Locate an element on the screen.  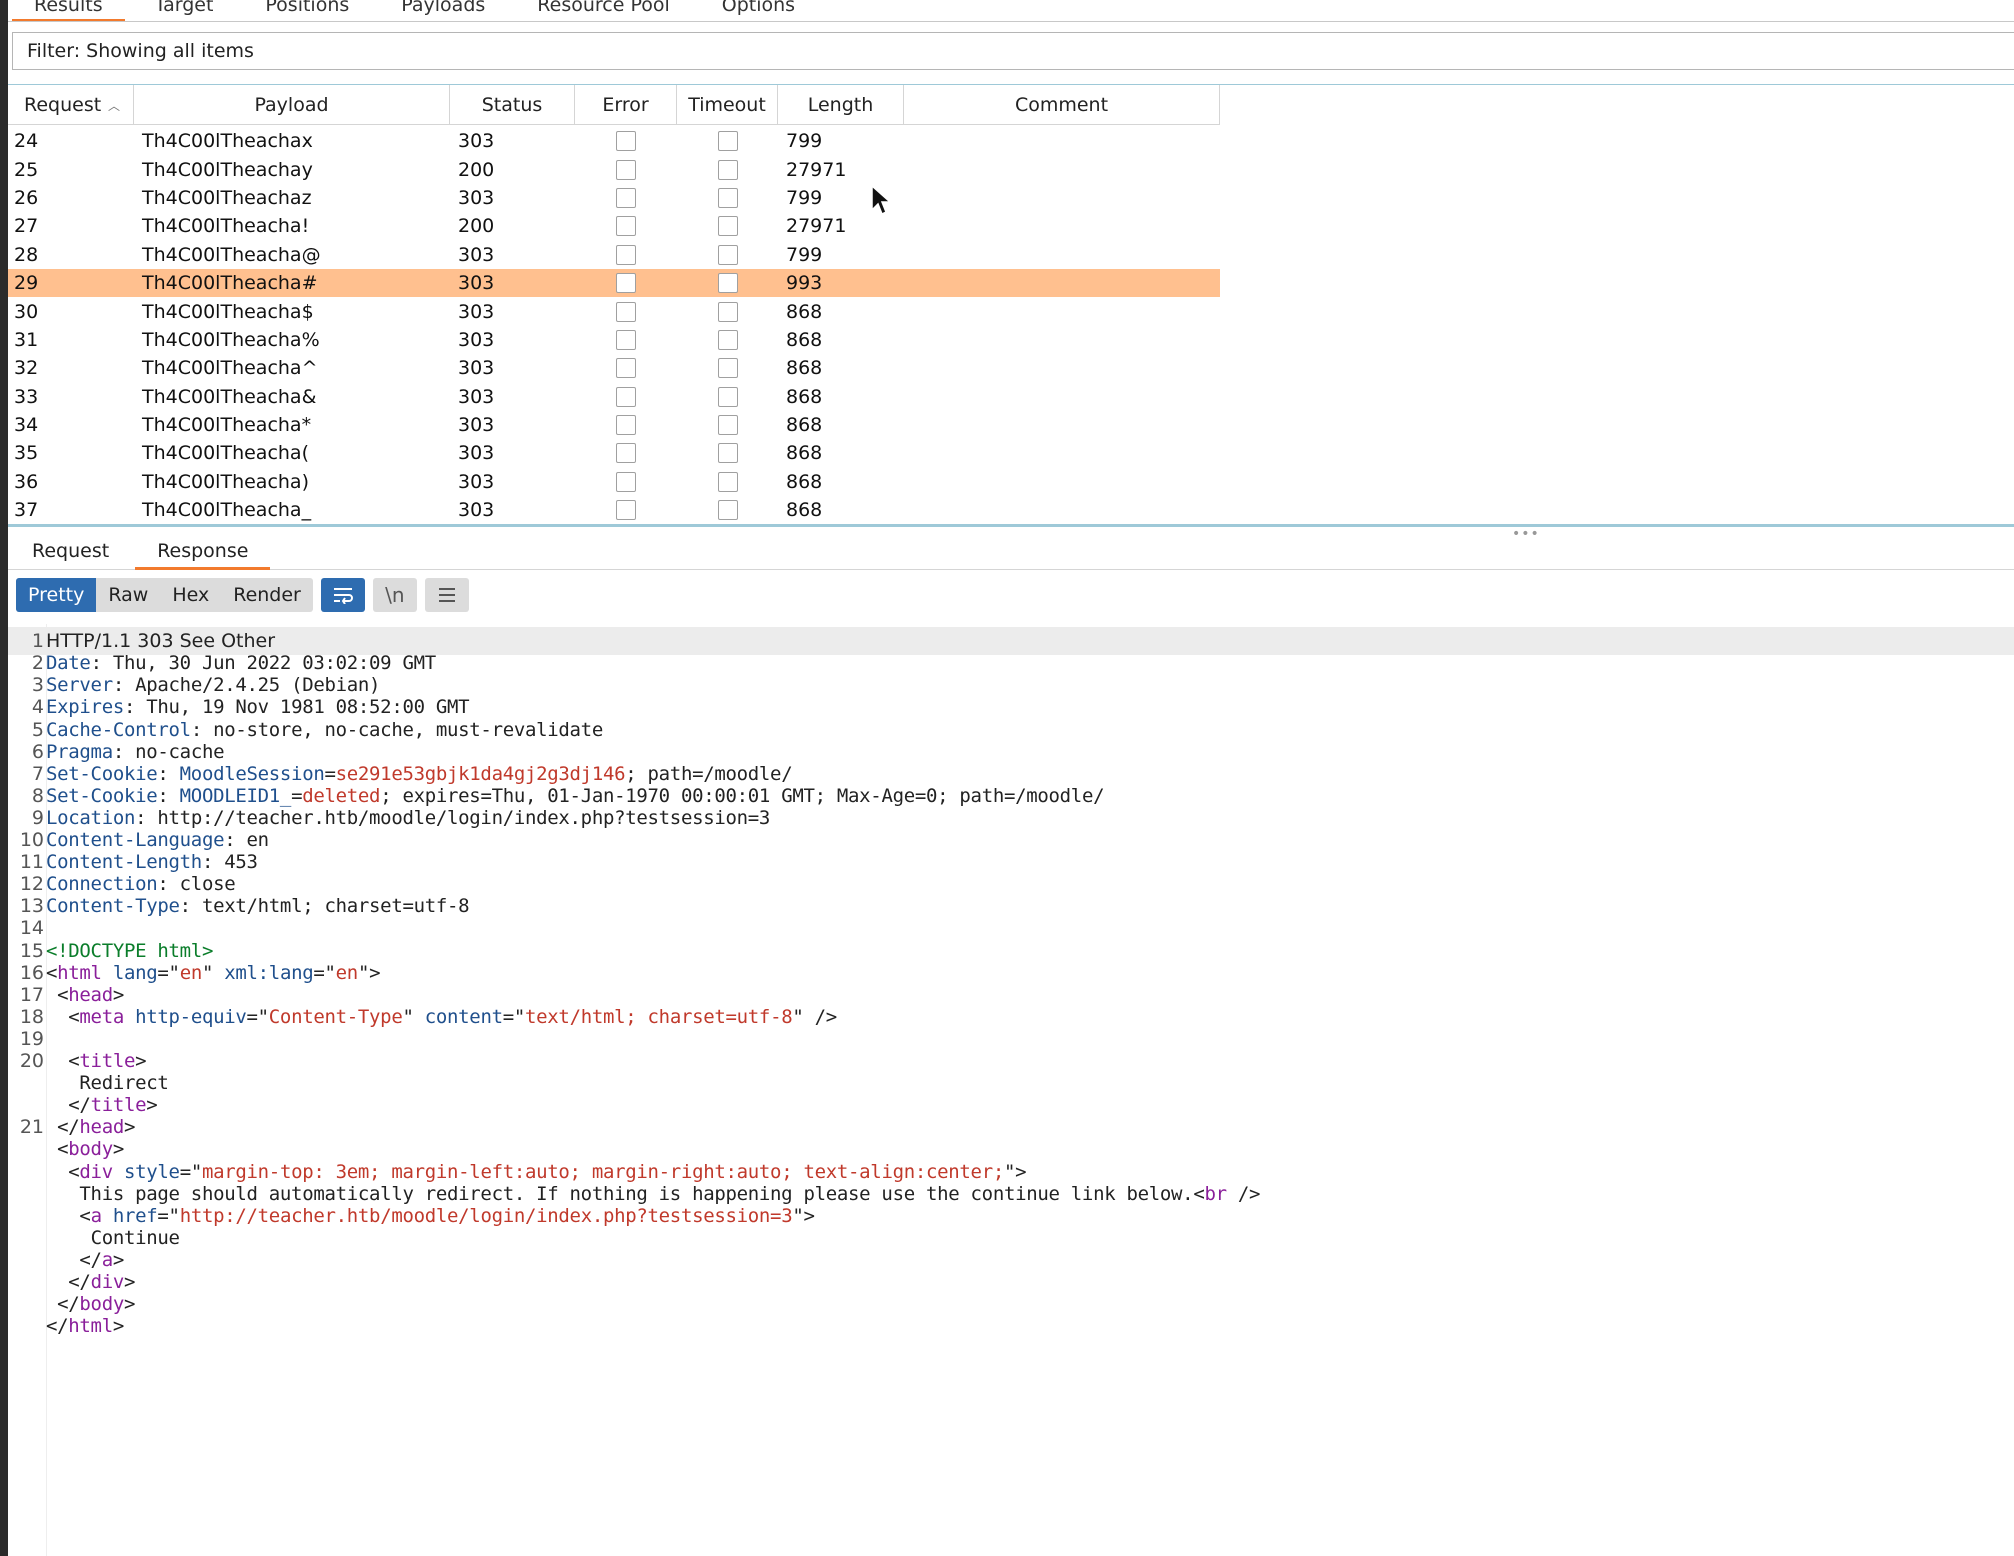
tab-payloads: Payloads is located at coordinates (443, 10).